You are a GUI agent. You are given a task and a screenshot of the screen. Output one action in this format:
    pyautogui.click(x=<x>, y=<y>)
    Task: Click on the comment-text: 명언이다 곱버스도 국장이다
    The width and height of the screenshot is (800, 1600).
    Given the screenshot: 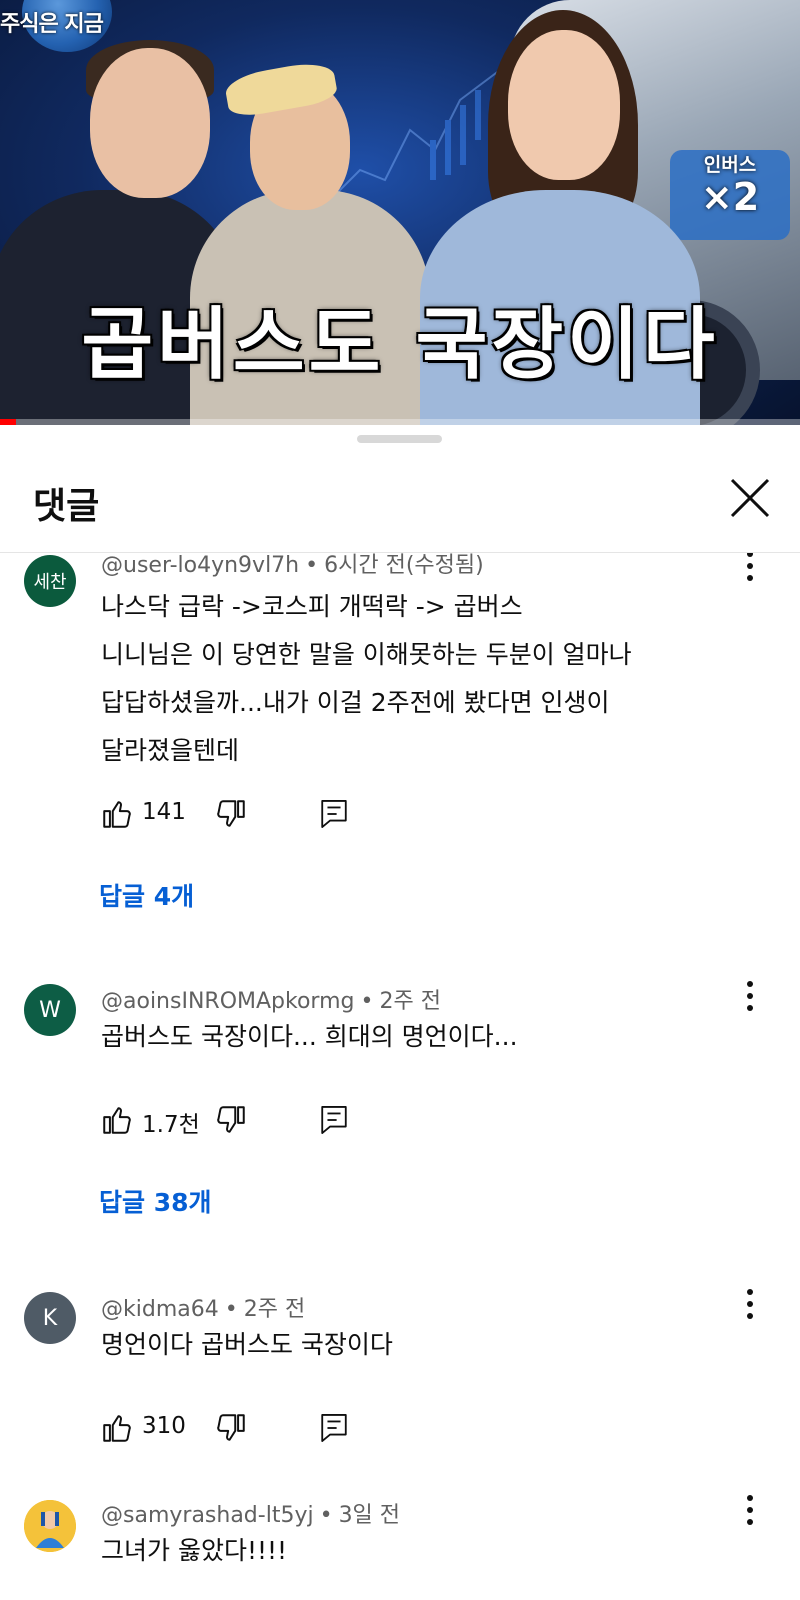 What is the action you would take?
    pyautogui.click(x=421, y=1345)
    